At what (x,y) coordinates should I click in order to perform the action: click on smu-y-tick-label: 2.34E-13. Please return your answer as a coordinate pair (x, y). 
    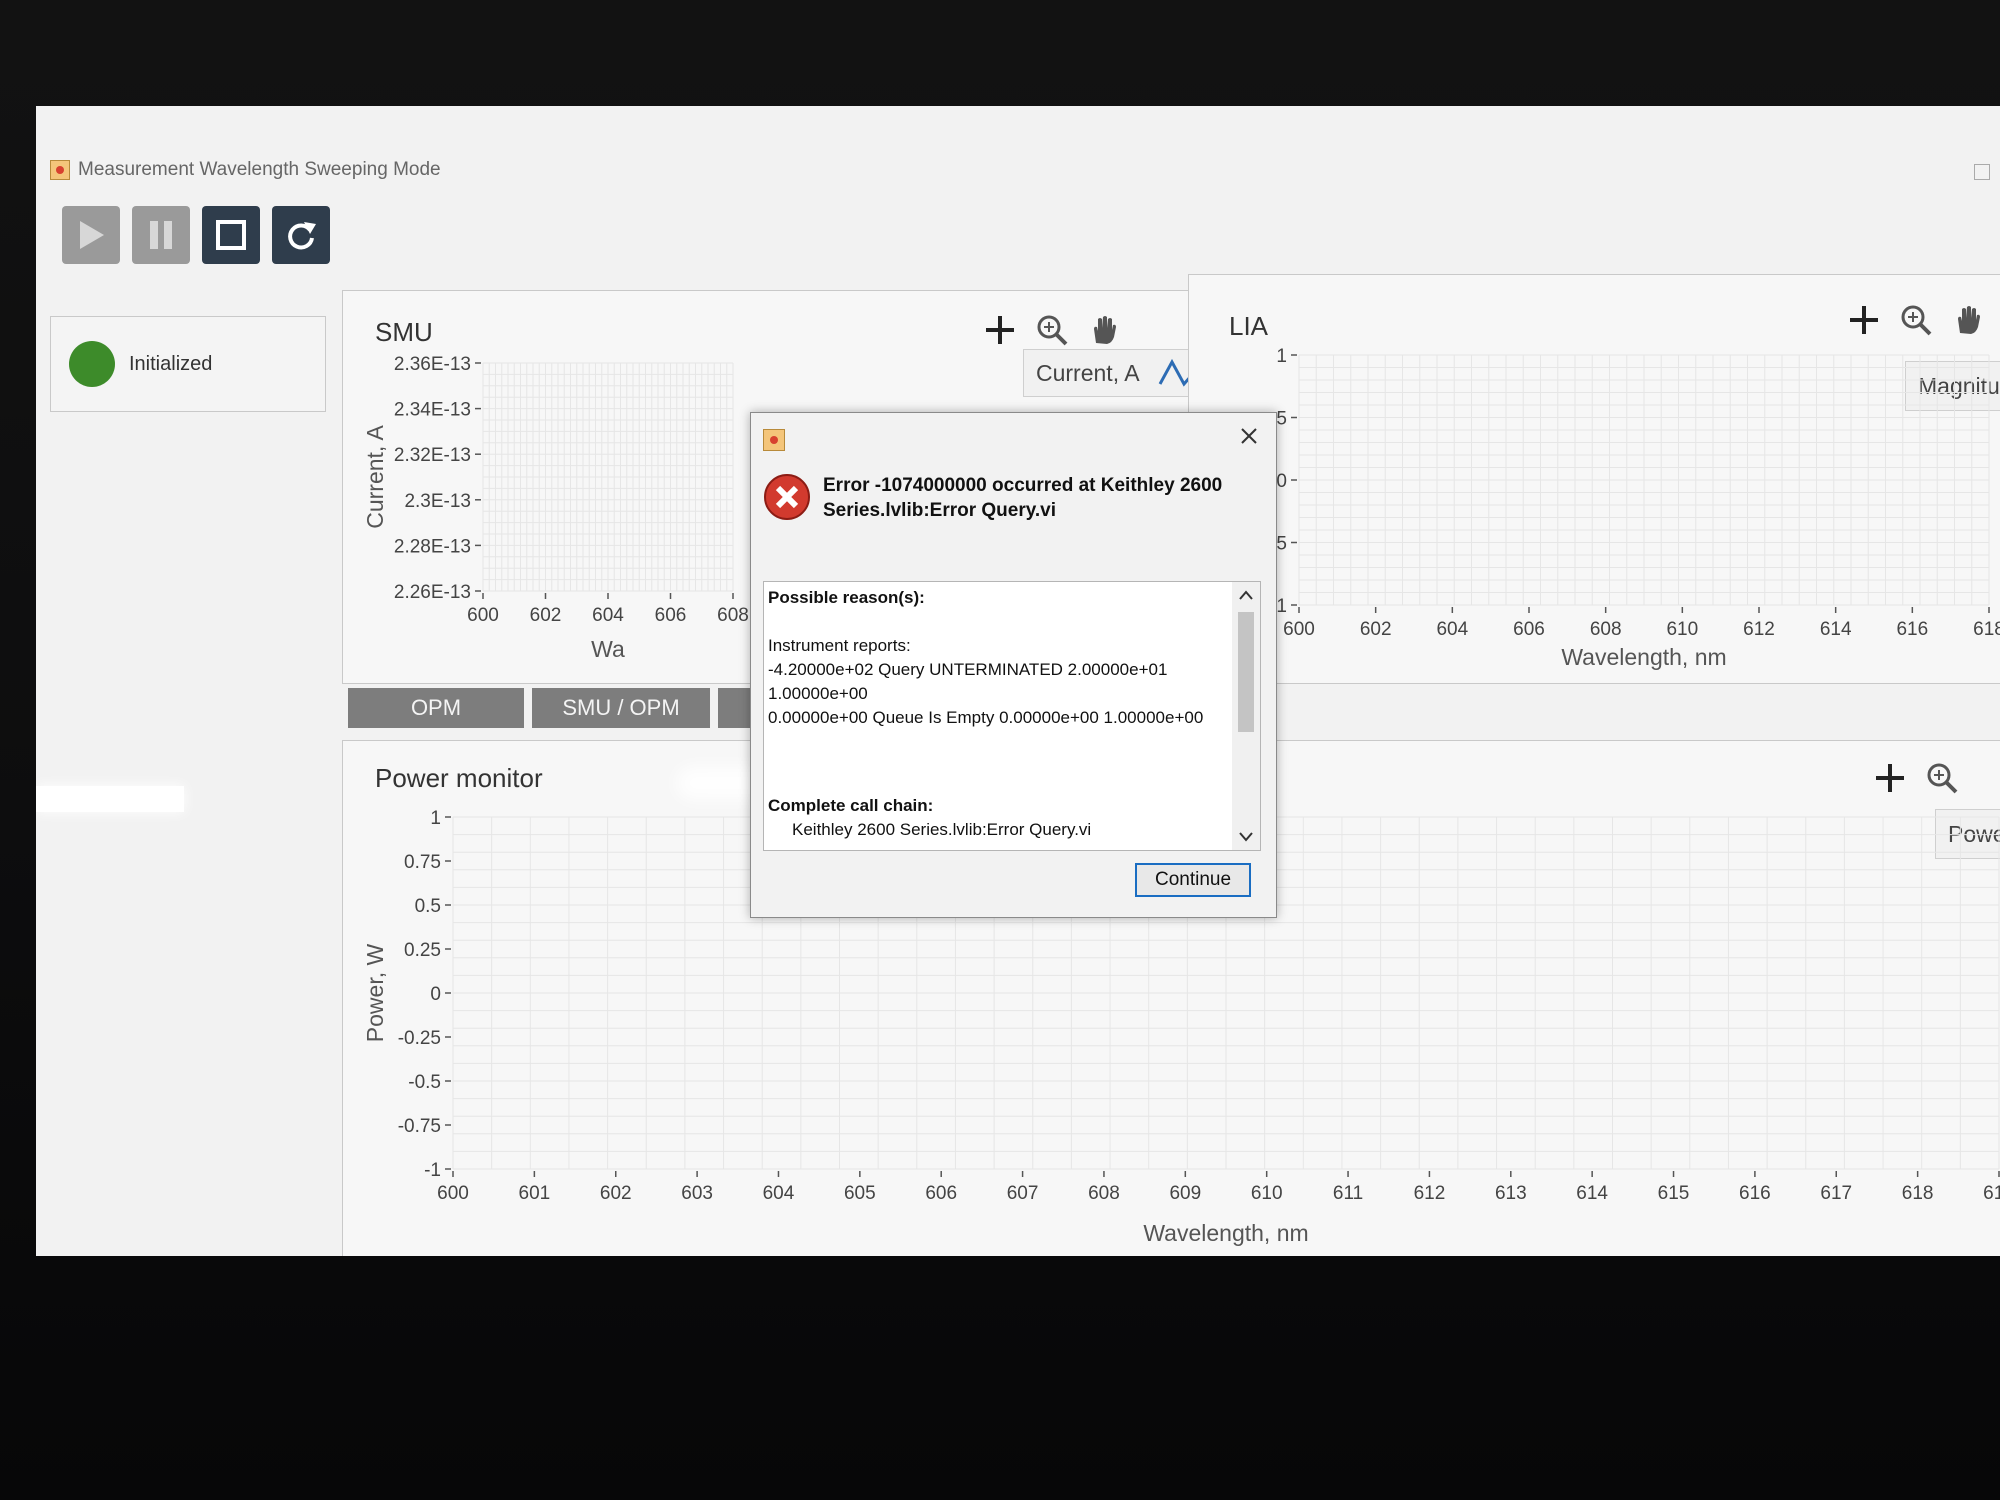
    Looking at the image, I should click on (432, 410).